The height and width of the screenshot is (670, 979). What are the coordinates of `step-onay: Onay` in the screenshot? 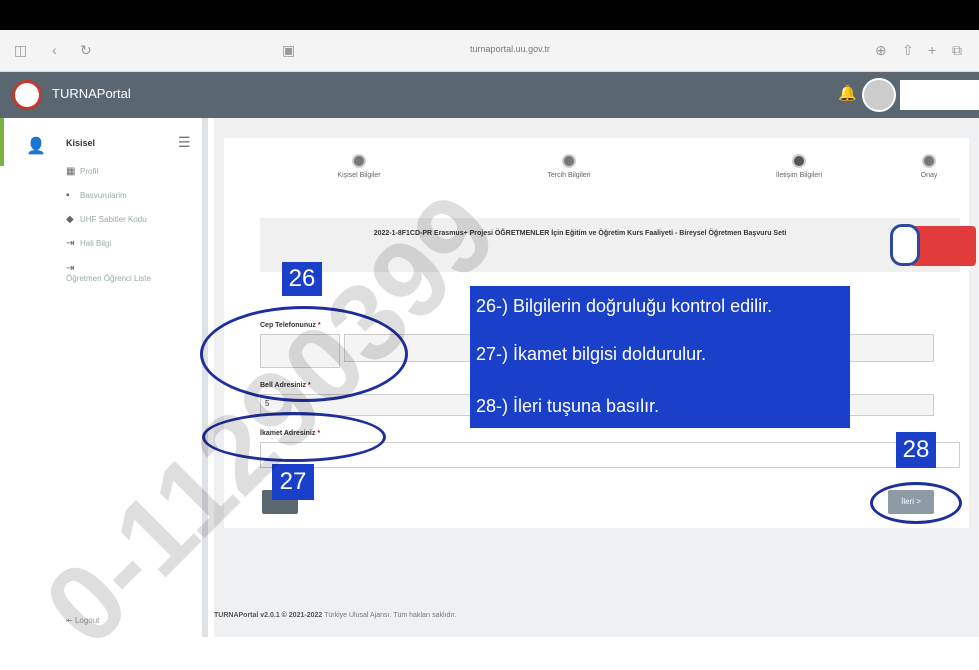 It's located at (929, 166).